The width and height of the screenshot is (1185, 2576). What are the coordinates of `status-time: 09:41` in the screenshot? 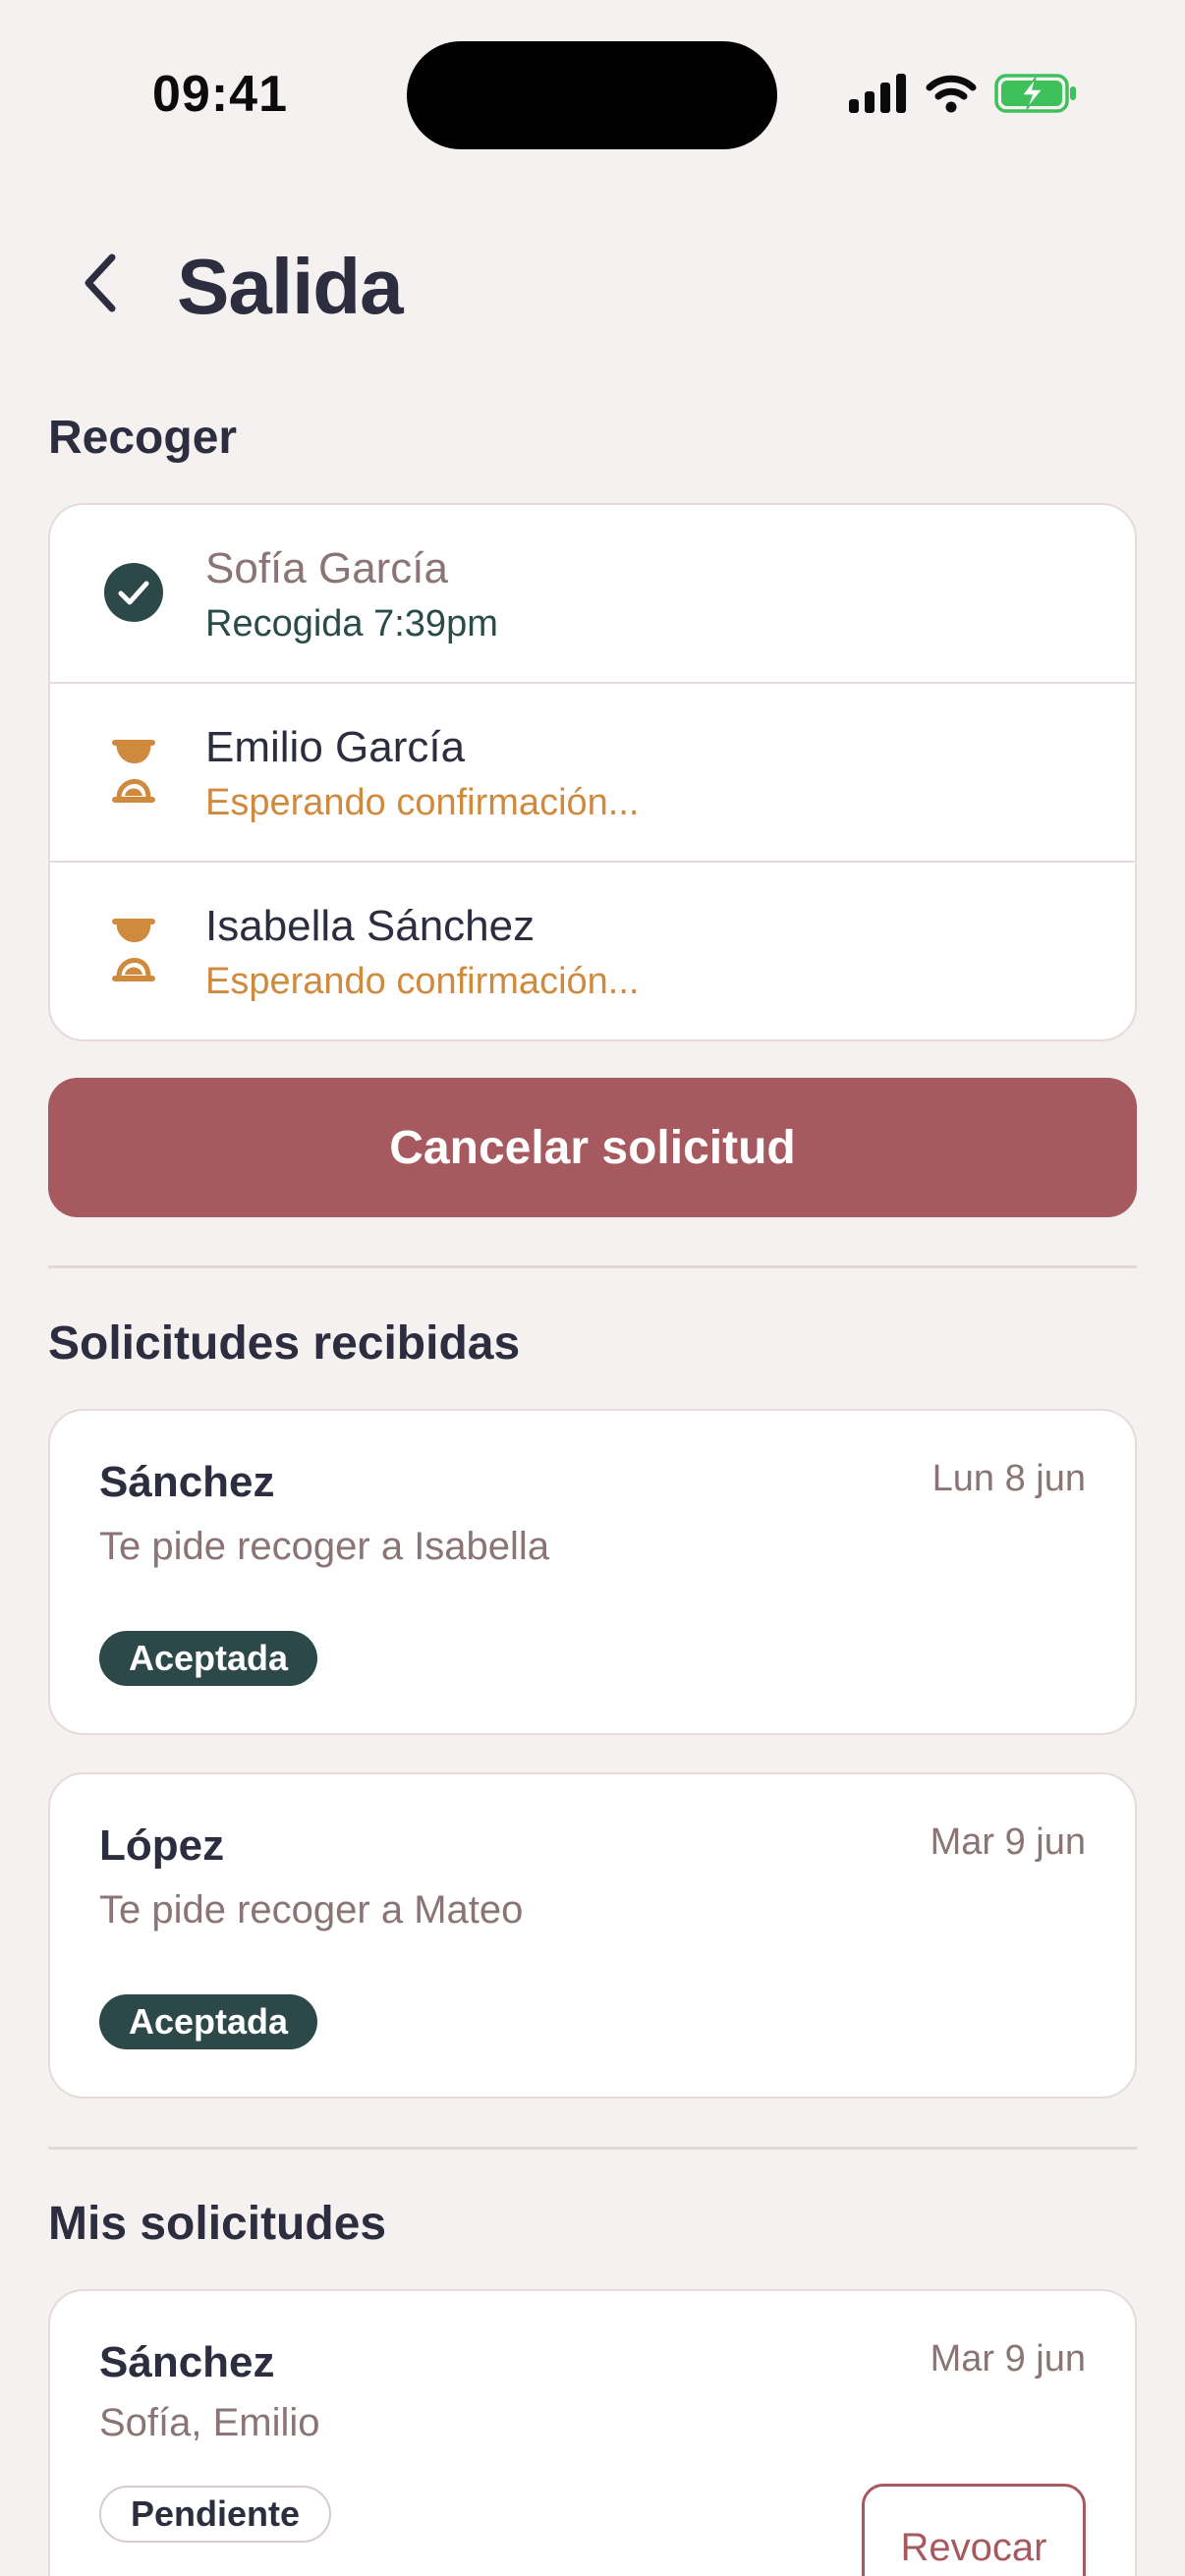 It's located at (220, 94).